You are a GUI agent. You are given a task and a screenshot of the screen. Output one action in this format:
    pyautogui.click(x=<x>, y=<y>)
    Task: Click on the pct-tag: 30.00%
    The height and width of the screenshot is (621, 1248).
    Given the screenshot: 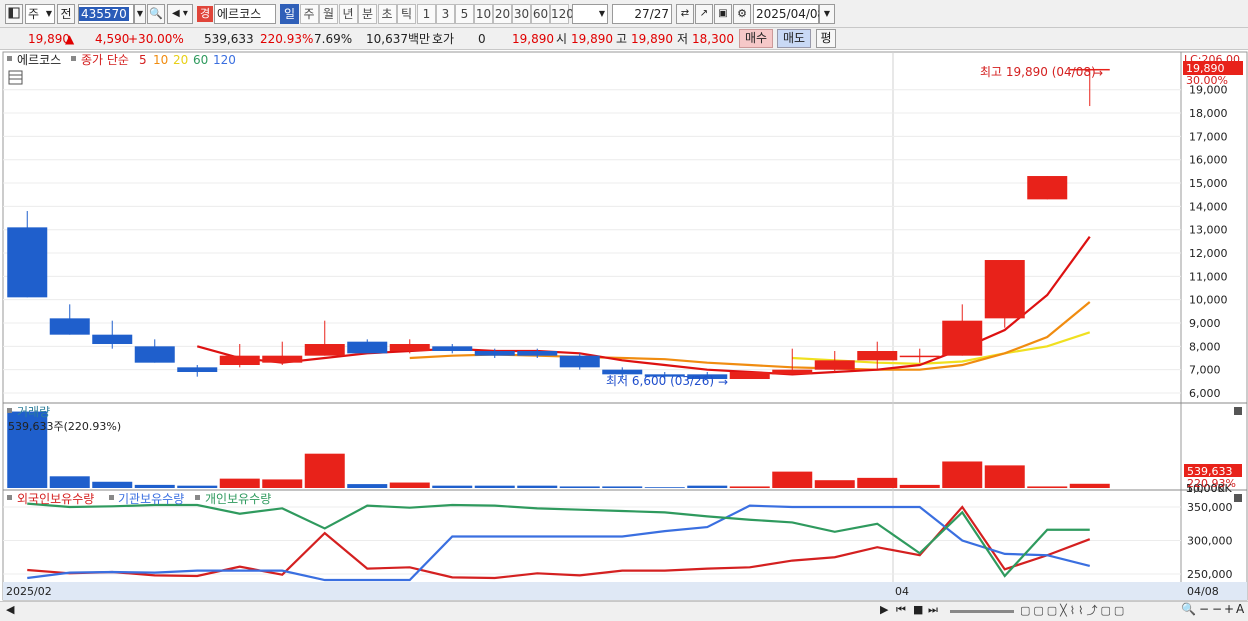 What is the action you would take?
    pyautogui.click(x=1207, y=80)
    